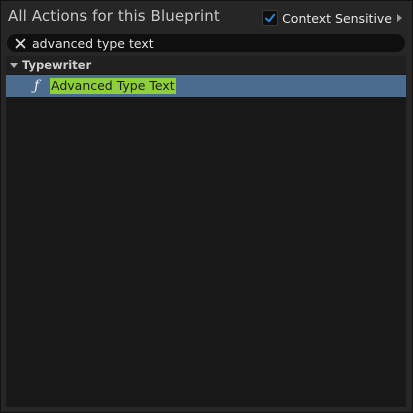 This screenshot has width=413, height=413. I want to click on checkmark-icon, so click(270, 18).